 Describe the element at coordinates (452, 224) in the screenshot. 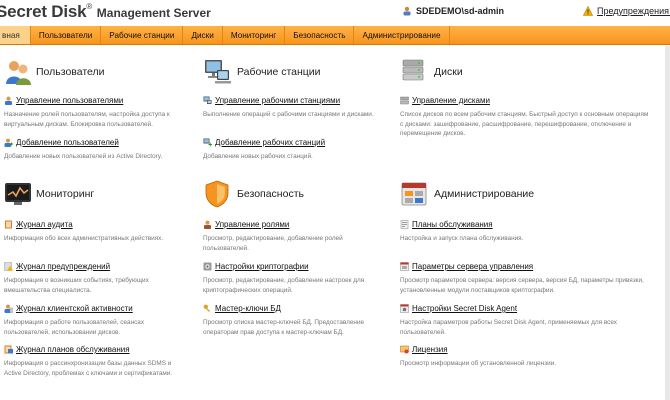

I see `link-maintenance-plans-label: Планы обслуживания` at that location.